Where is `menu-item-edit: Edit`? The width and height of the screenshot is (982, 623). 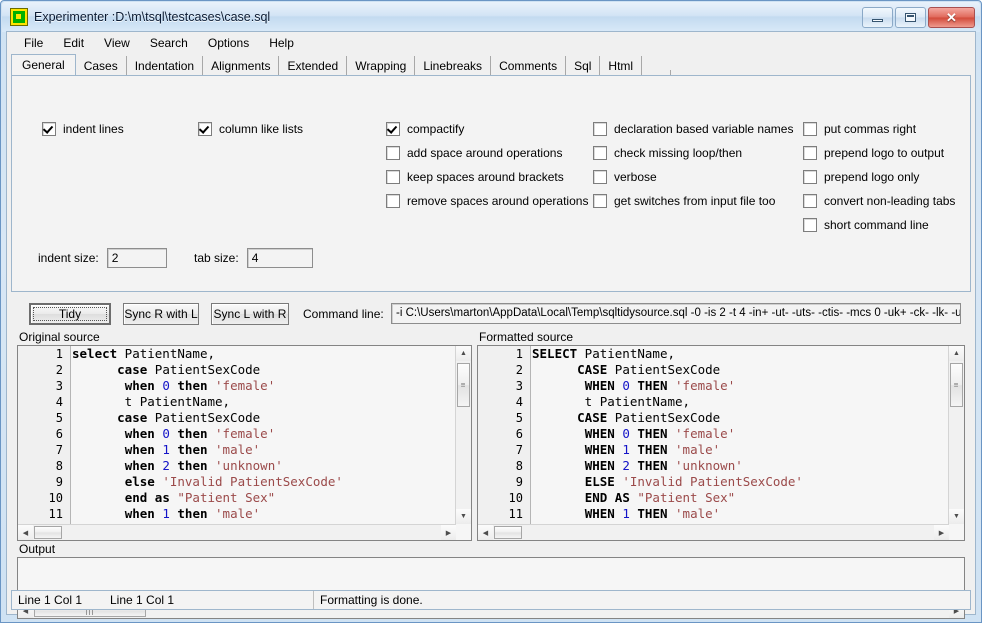
menu-item-edit: Edit is located at coordinates (73, 43).